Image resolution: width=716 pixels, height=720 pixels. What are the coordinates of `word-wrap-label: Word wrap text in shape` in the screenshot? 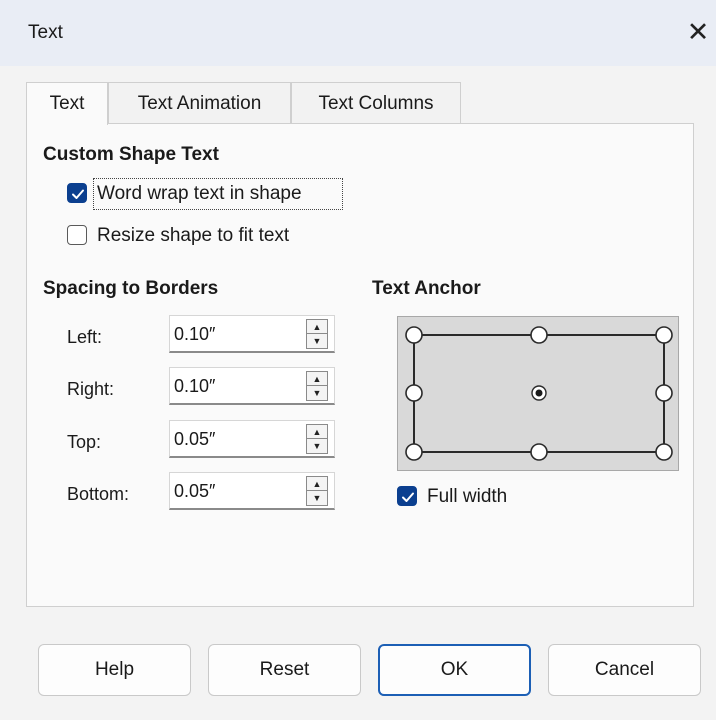 It's located at (199, 194).